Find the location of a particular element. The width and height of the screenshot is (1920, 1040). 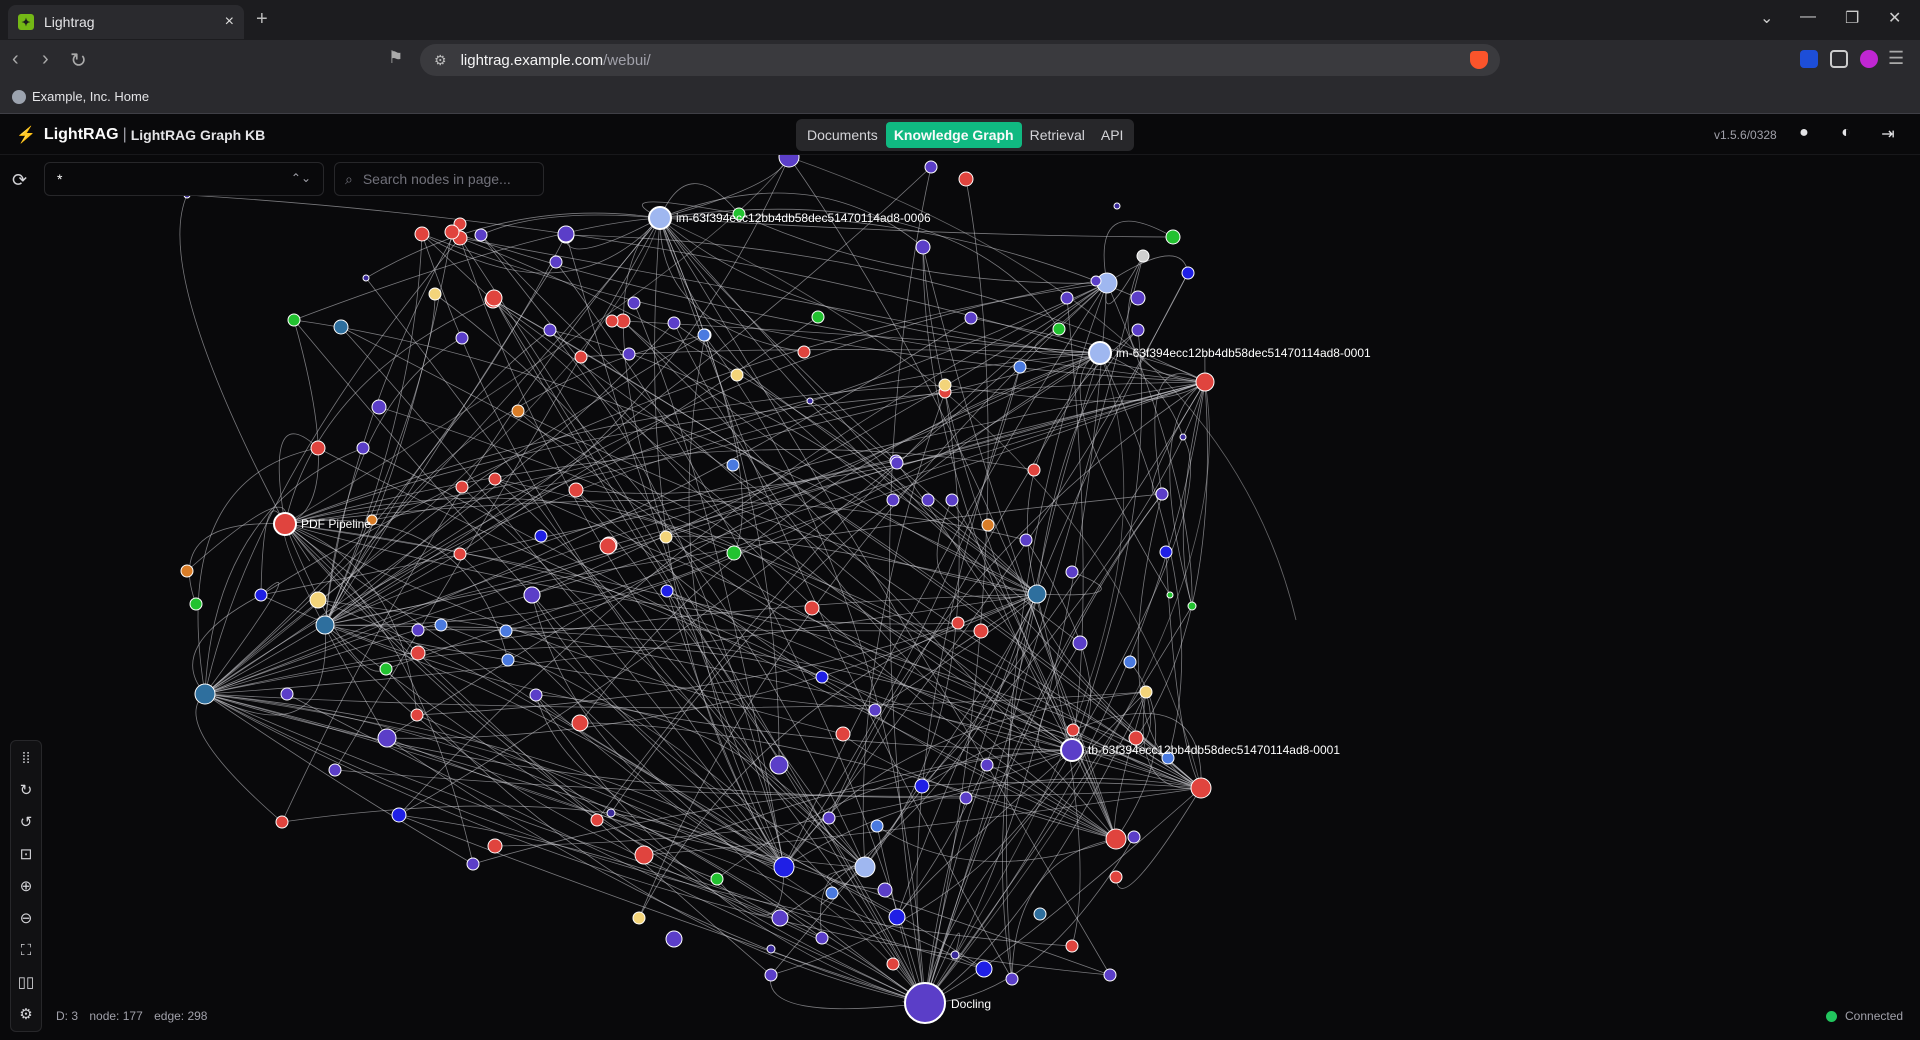

tab-knowledge-graph: Knowledge Graph is located at coordinates (953, 135).